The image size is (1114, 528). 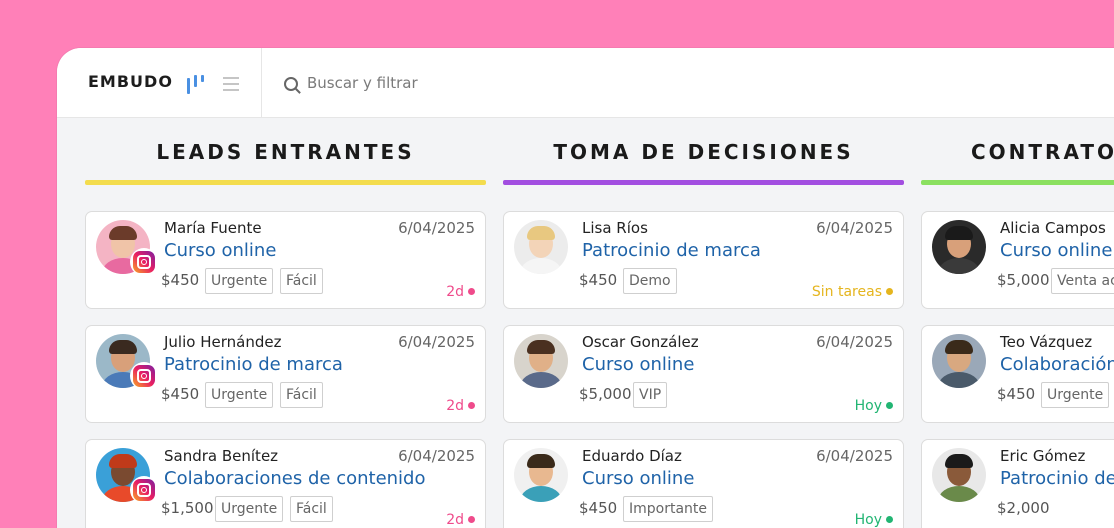 What do you see at coordinates (213, 228) in the screenshot?
I see `contact-name: María Fuente` at bounding box center [213, 228].